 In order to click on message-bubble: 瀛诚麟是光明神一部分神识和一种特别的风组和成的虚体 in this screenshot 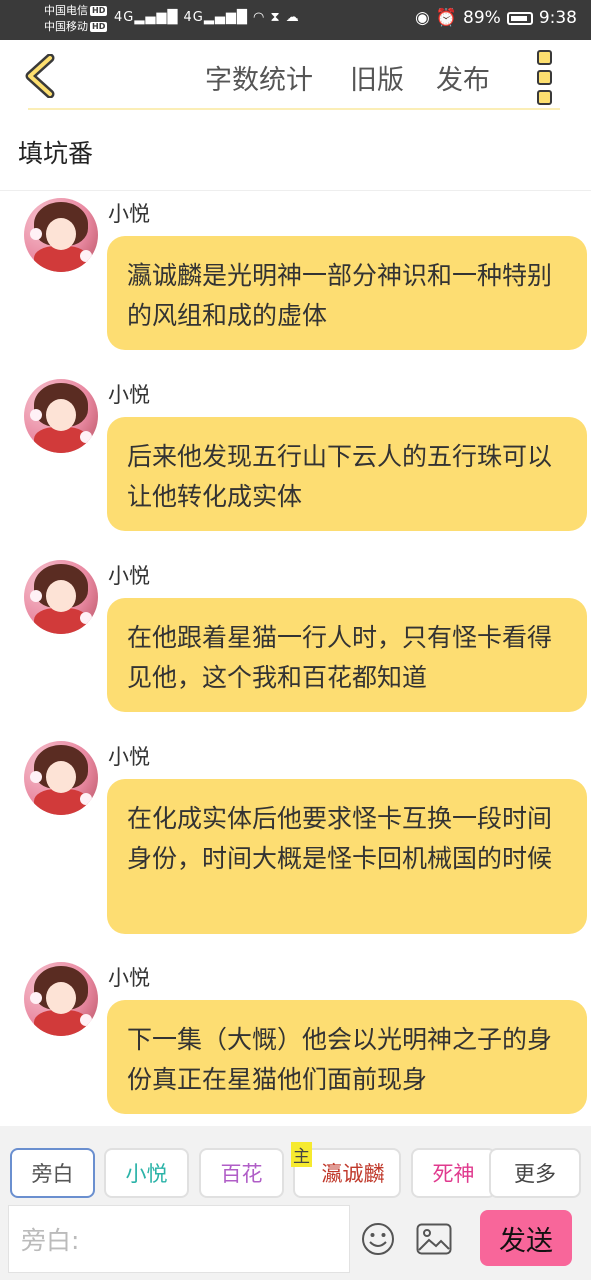, I will do `click(347, 293)`.